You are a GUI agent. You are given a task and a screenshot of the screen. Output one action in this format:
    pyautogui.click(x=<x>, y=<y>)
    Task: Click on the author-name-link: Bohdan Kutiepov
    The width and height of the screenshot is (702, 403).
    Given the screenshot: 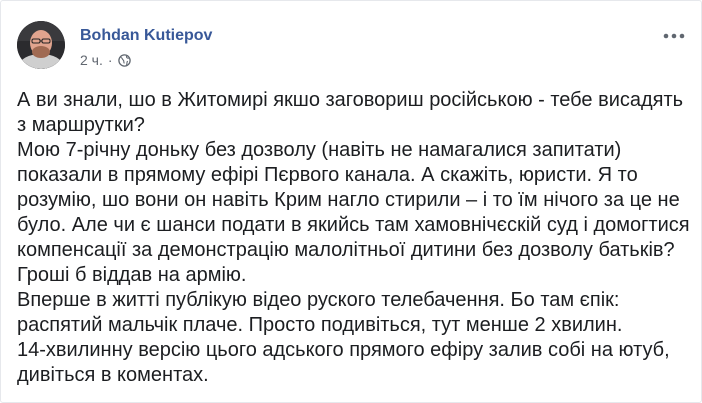 What is the action you would take?
    pyautogui.click(x=146, y=36)
    